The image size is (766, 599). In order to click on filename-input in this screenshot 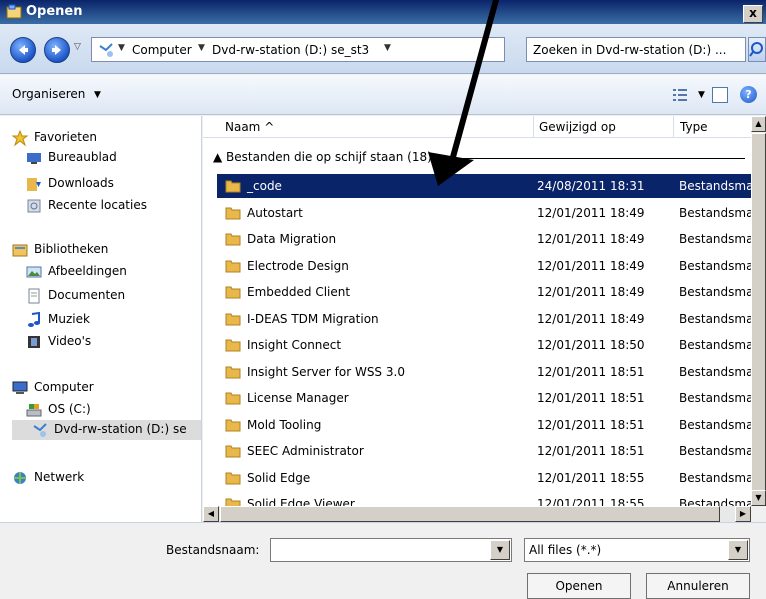, I will do `click(391, 550)`.